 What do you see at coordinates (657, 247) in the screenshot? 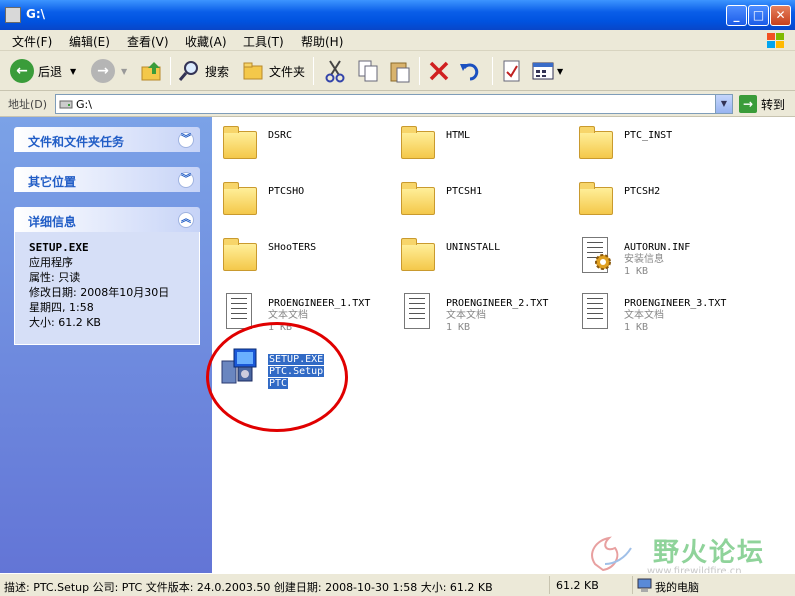
I see `file-name: AUTORUN.INF` at bounding box center [657, 247].